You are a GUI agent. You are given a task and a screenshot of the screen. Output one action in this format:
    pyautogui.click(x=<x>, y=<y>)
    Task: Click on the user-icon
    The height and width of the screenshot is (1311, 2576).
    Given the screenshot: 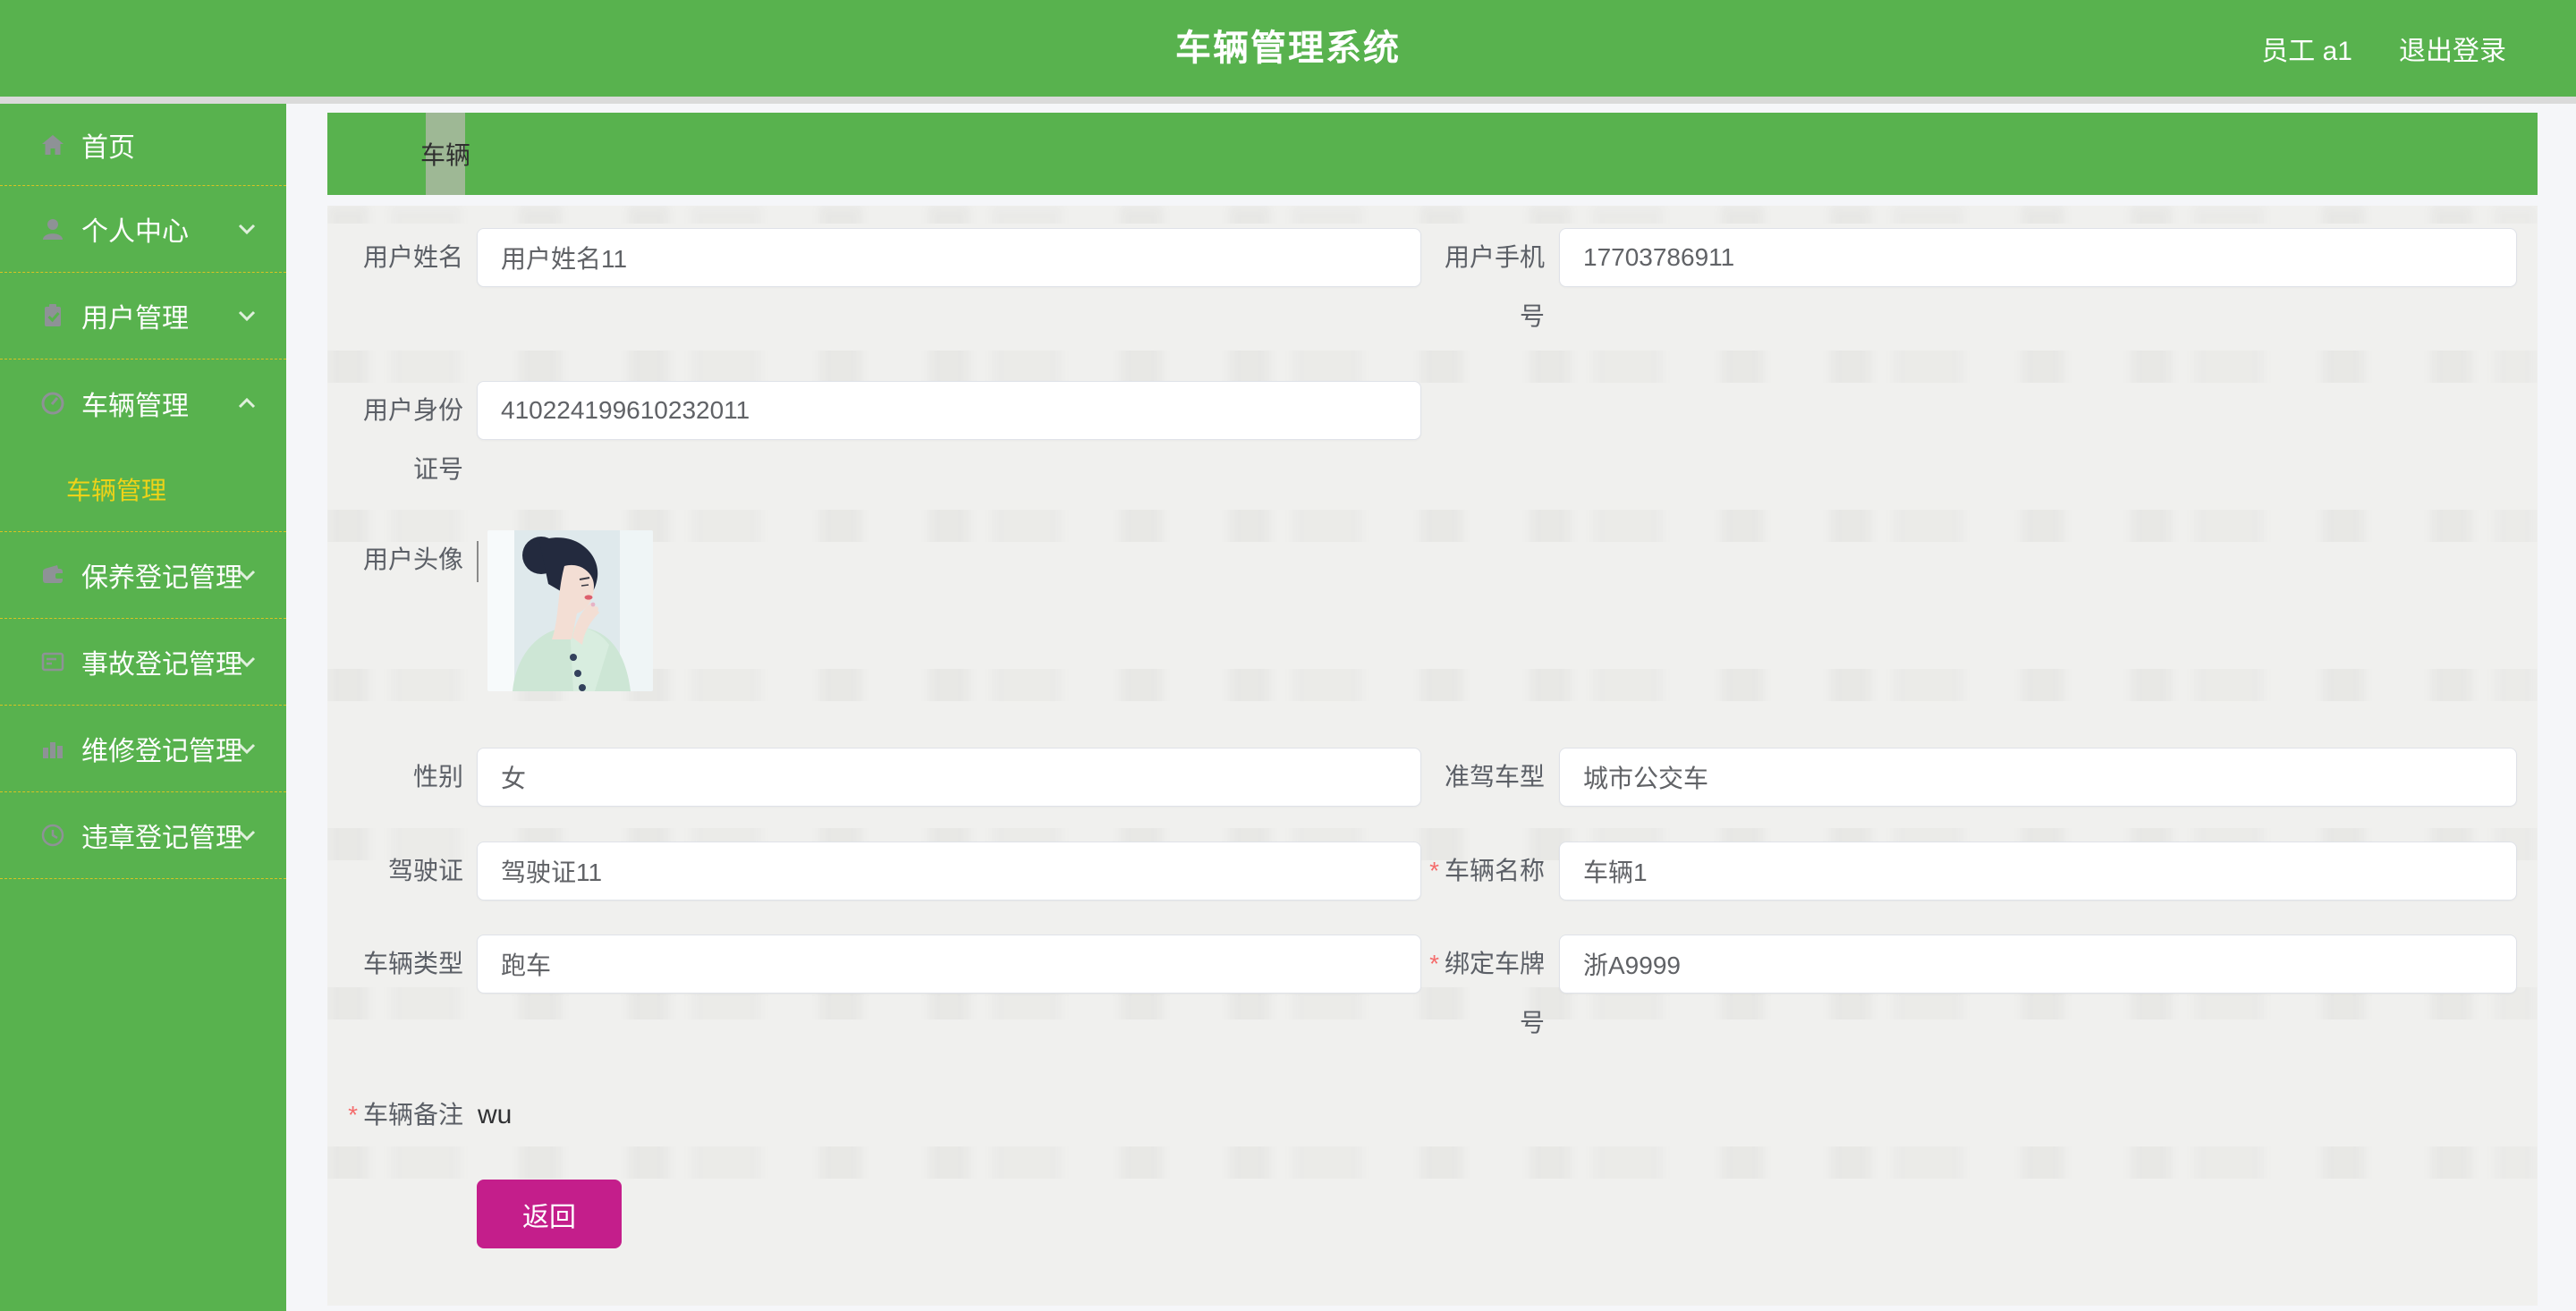 What is the action you would take?
    pyautogui.click(x=53, y=230)
    